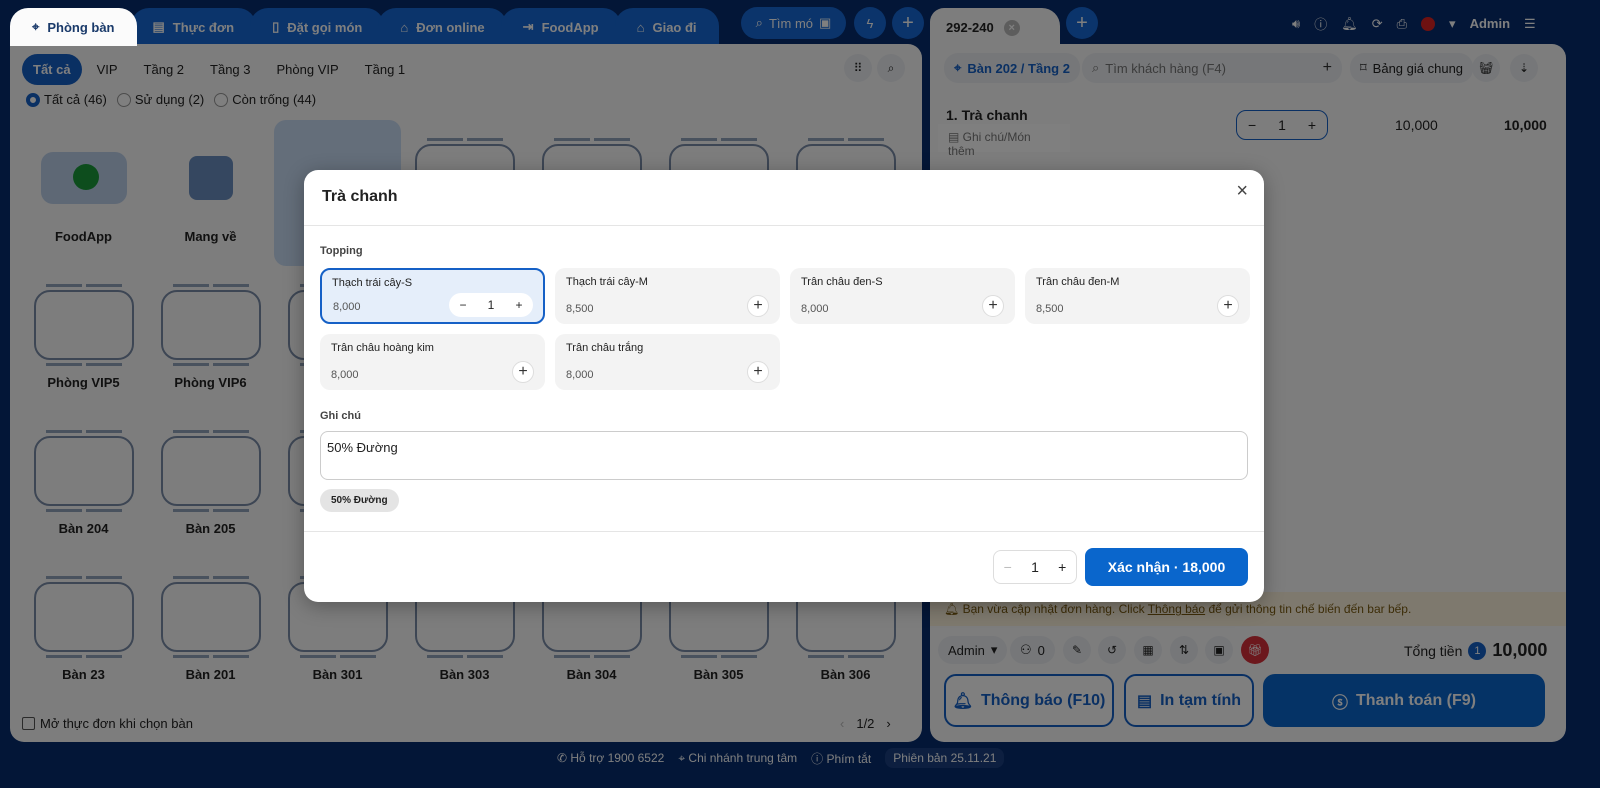 This screenshot has width=1600, height=788. What do you see at coordinates (784, 531) in the screenshot?
I see `divider` at bounding box center [784, 531].